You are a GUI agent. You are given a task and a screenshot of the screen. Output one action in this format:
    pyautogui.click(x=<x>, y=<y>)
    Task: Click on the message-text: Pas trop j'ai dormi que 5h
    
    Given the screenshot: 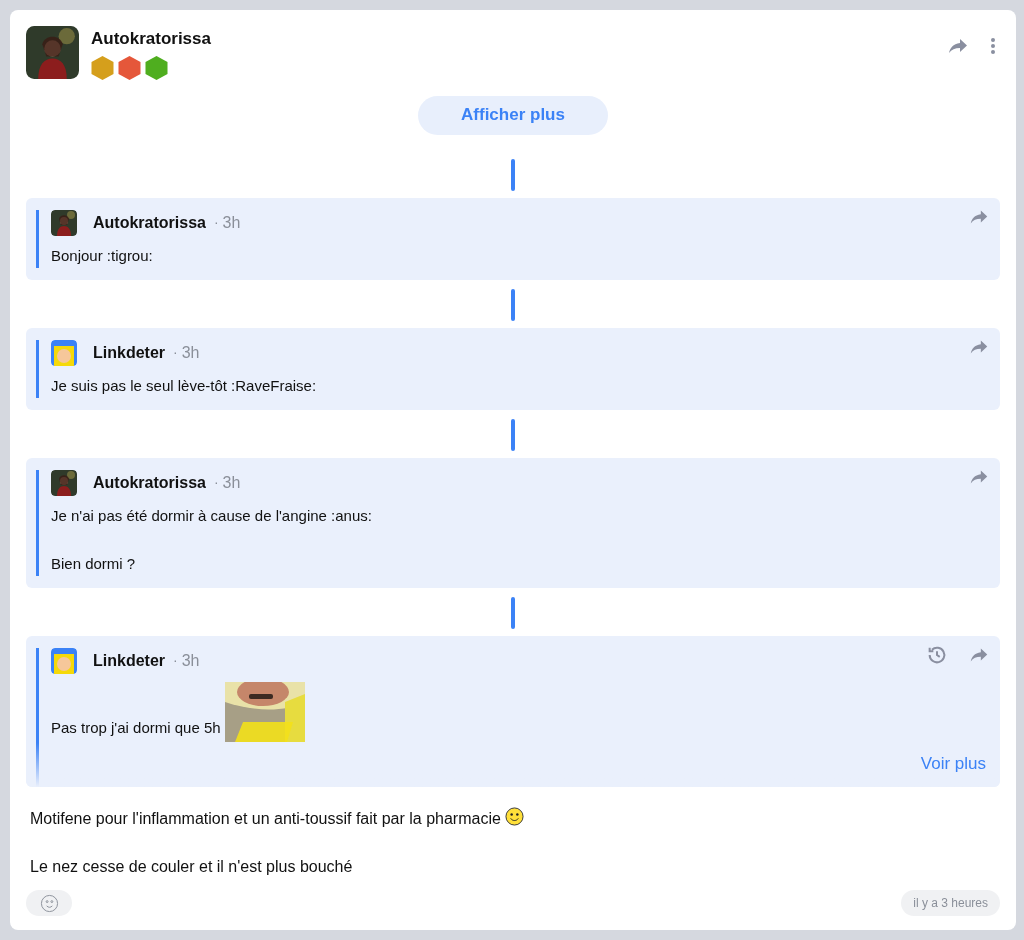 What is the action you would take?
    pyautogui.click(x=136, y=728)
    